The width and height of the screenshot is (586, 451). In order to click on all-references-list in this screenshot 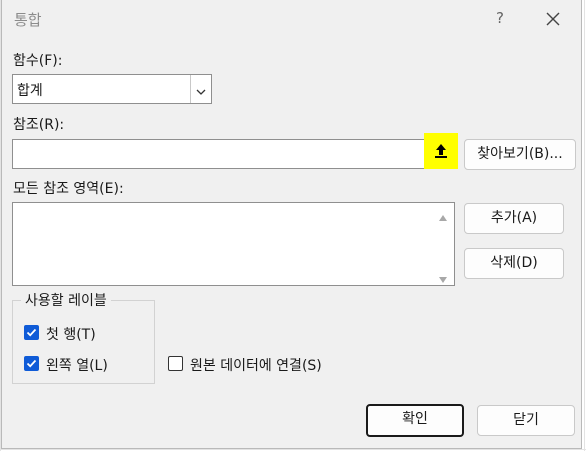, I will do `click(233, 244)`.